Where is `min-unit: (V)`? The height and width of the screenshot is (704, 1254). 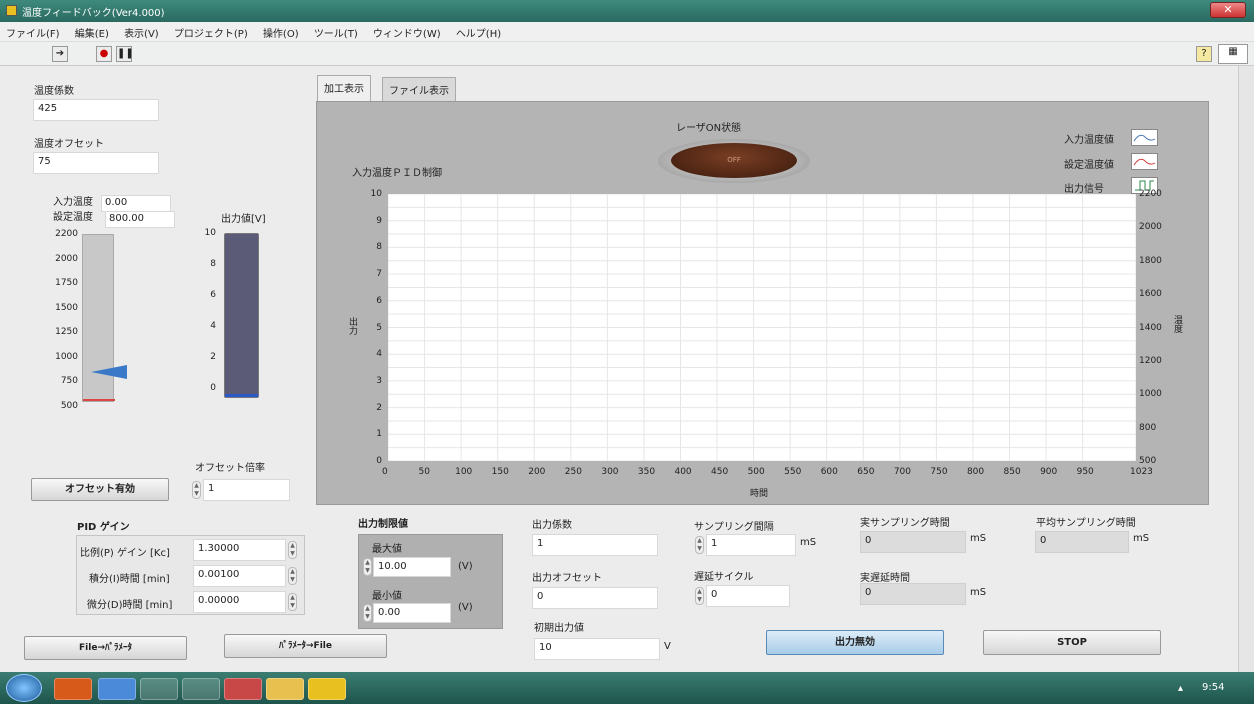
min-unit: (V) is located at coordinates (465, 607).